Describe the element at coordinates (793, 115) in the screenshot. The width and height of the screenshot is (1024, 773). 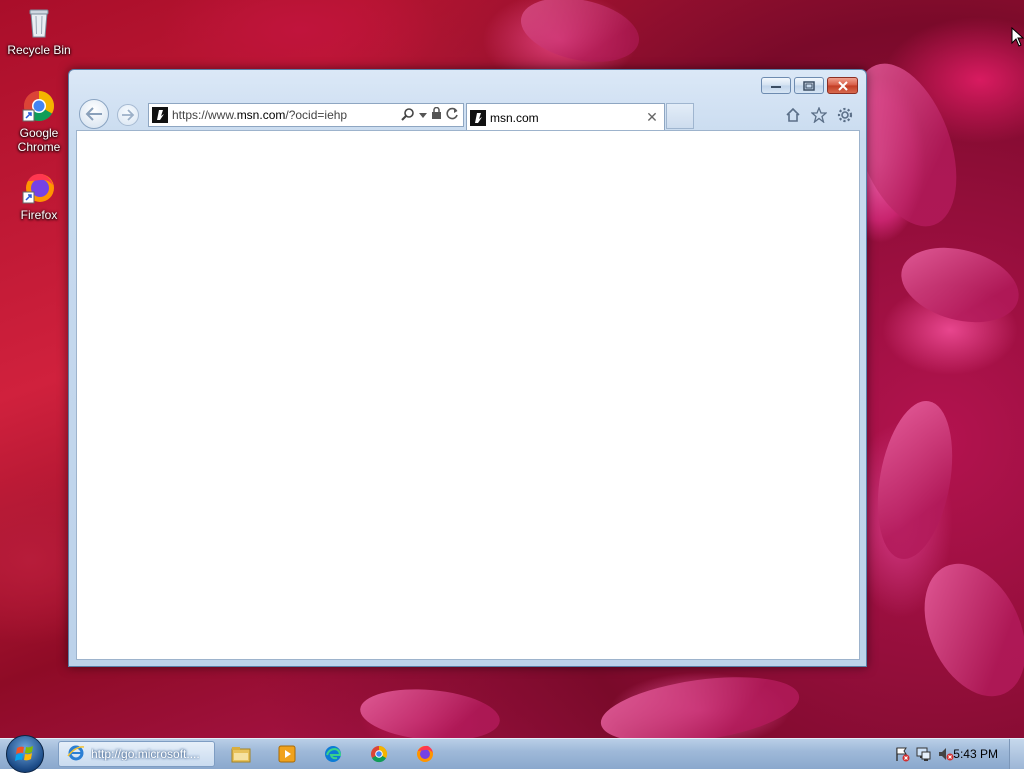
I see `home-icon` at that location.